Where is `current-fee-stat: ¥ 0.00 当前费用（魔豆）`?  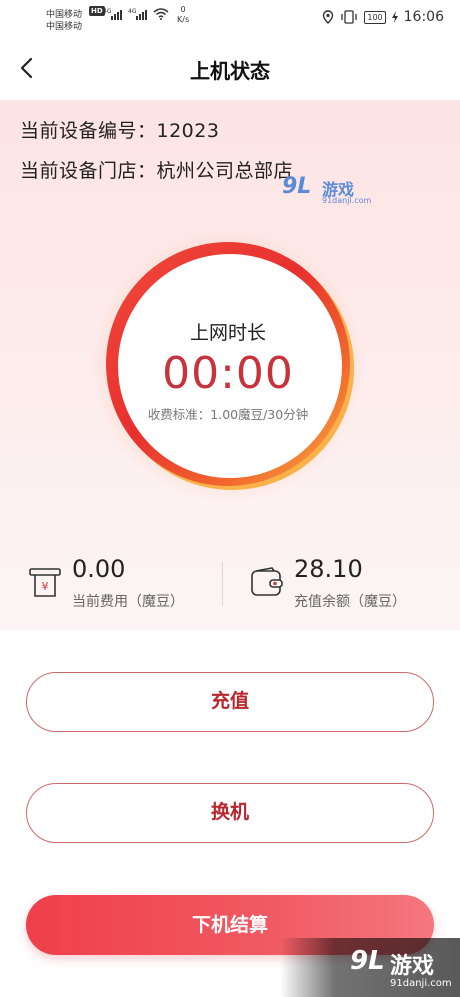 current-fee-stat: ¥ 0.00 当前费用（魔豆） is located at coordinates (123, 585).